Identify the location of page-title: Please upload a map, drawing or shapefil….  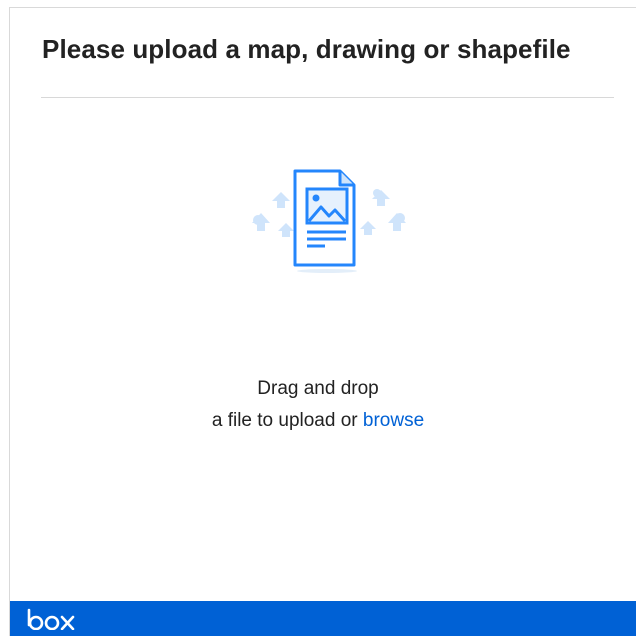
(306, 49).